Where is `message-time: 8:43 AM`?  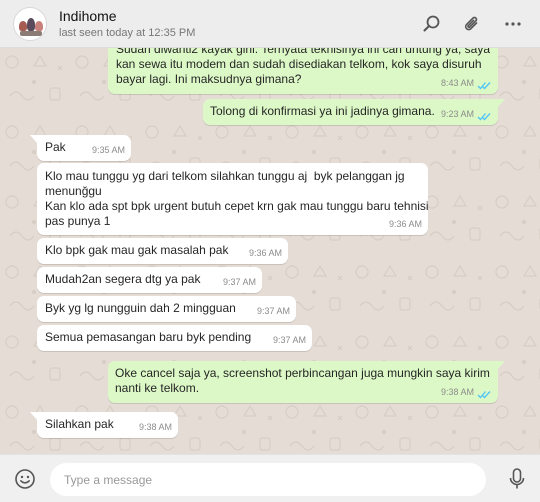 message-time: 8:43 AM is located at coordinates (457, 83).